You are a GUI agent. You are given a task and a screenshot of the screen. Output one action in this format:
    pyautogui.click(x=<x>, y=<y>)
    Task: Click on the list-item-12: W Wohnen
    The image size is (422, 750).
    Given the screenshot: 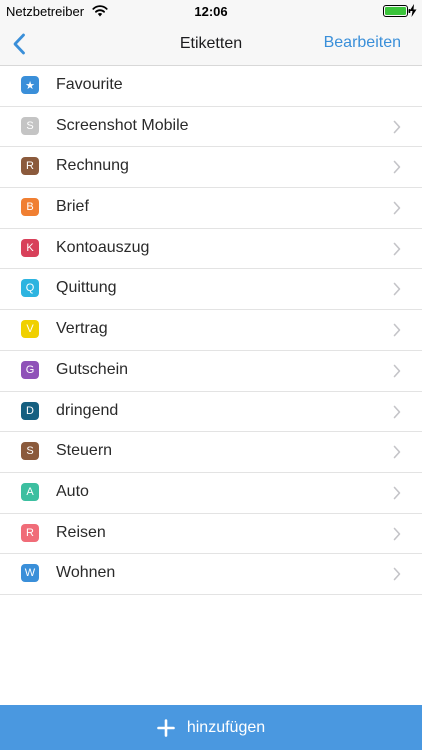 What is the action you would take?
    pyautogui.click(x=211, y=574)
    